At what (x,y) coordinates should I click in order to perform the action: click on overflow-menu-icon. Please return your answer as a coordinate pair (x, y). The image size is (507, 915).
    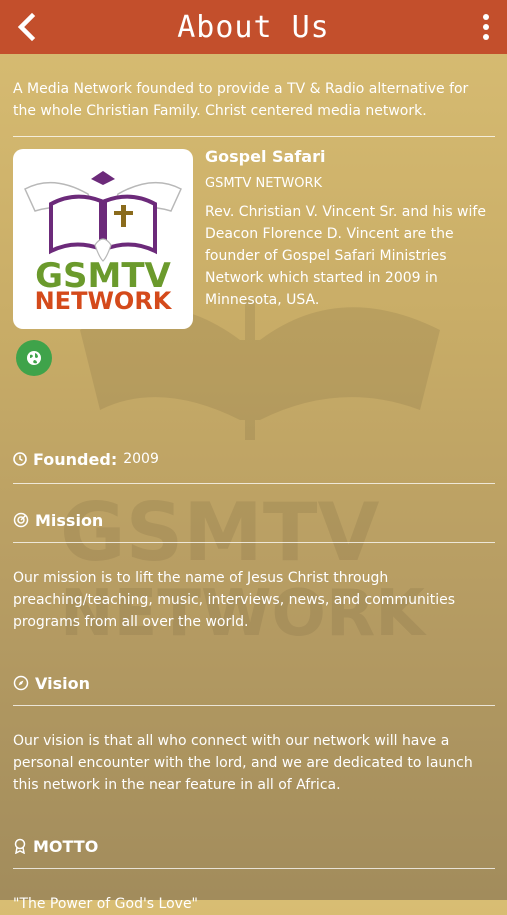
    Looking at the image, I should click on (486, 27).